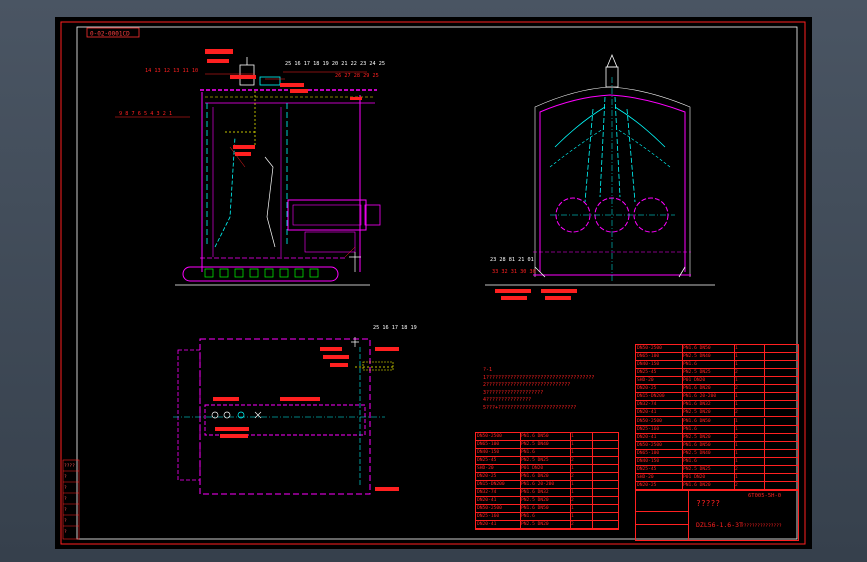  What do you see at coordinates (488, 370) in the screenshot?
I see `notes-heading: ?-1` at bounding box center [488, 370].